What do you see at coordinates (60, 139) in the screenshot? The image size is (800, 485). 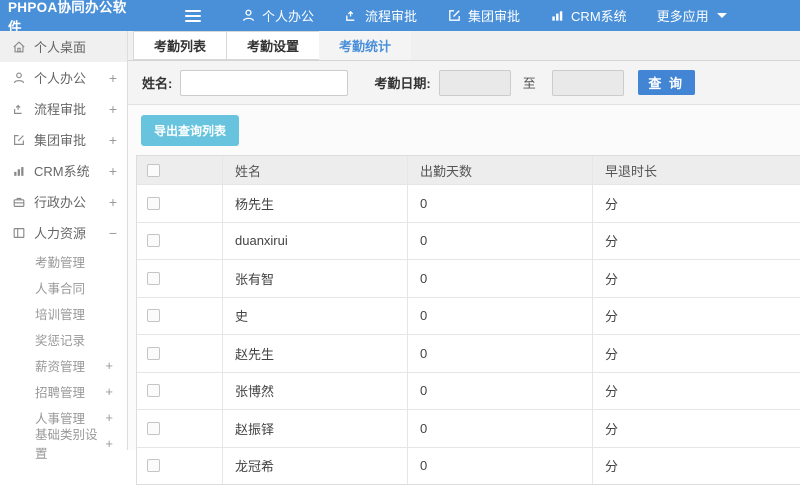 I see `sidebar-item-label: 集团审批` at bounding box center [60, 139].